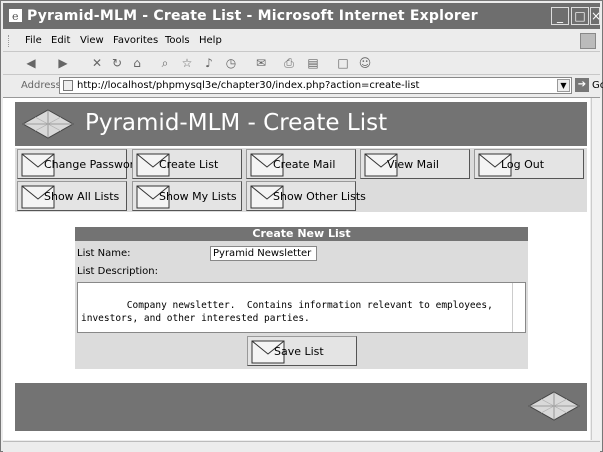 The image size is (603, 452). I want to click on show-other-lists-button: Show Other Lists, so click(306, 196).